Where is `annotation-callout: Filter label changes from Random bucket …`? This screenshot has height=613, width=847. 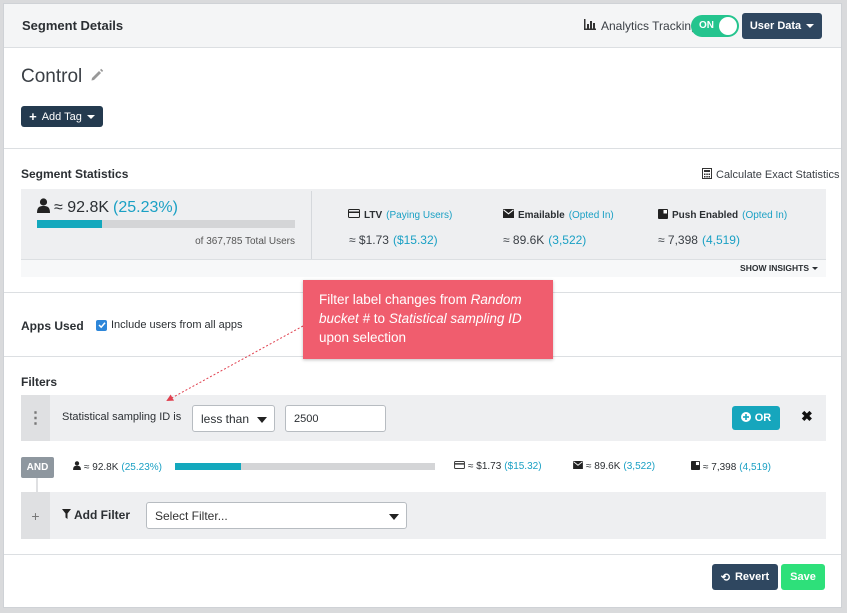 annotation-callout: Filter label changes from Random bucket … is located at coordinates (428, 319).